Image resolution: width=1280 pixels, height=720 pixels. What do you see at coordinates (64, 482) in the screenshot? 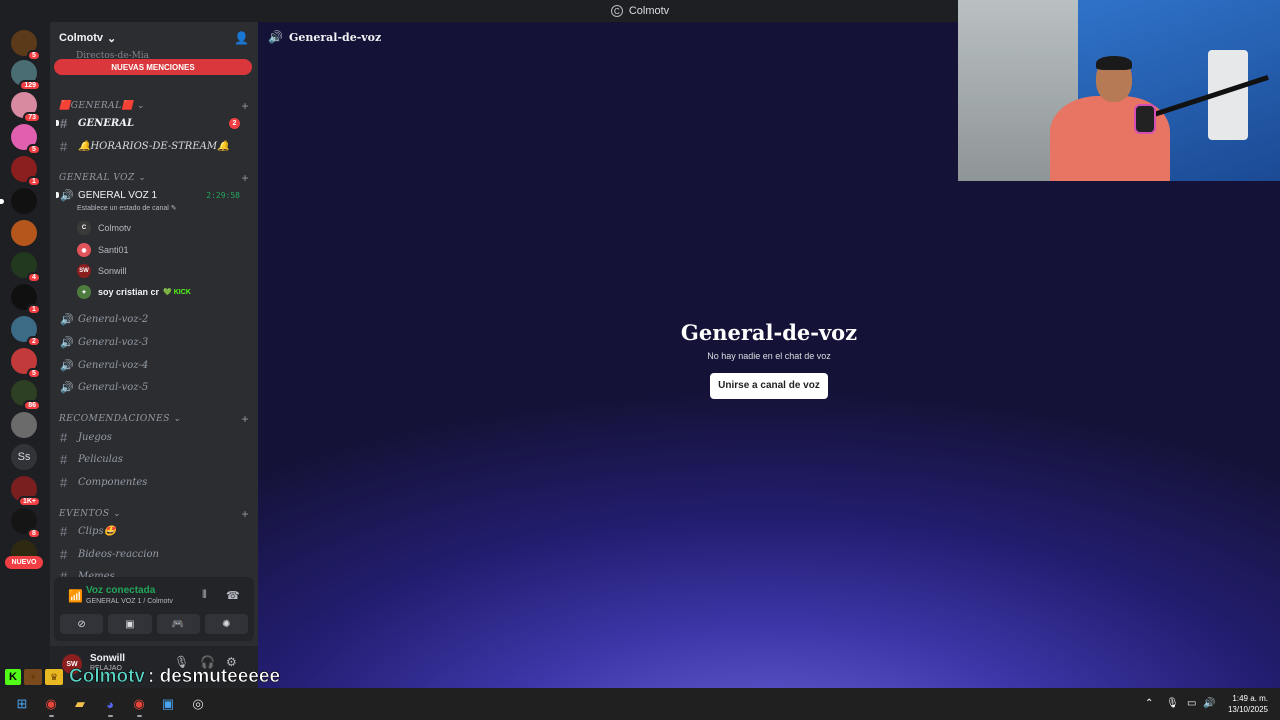
I see `hash-icon: #` at bounding box center [64, 482].